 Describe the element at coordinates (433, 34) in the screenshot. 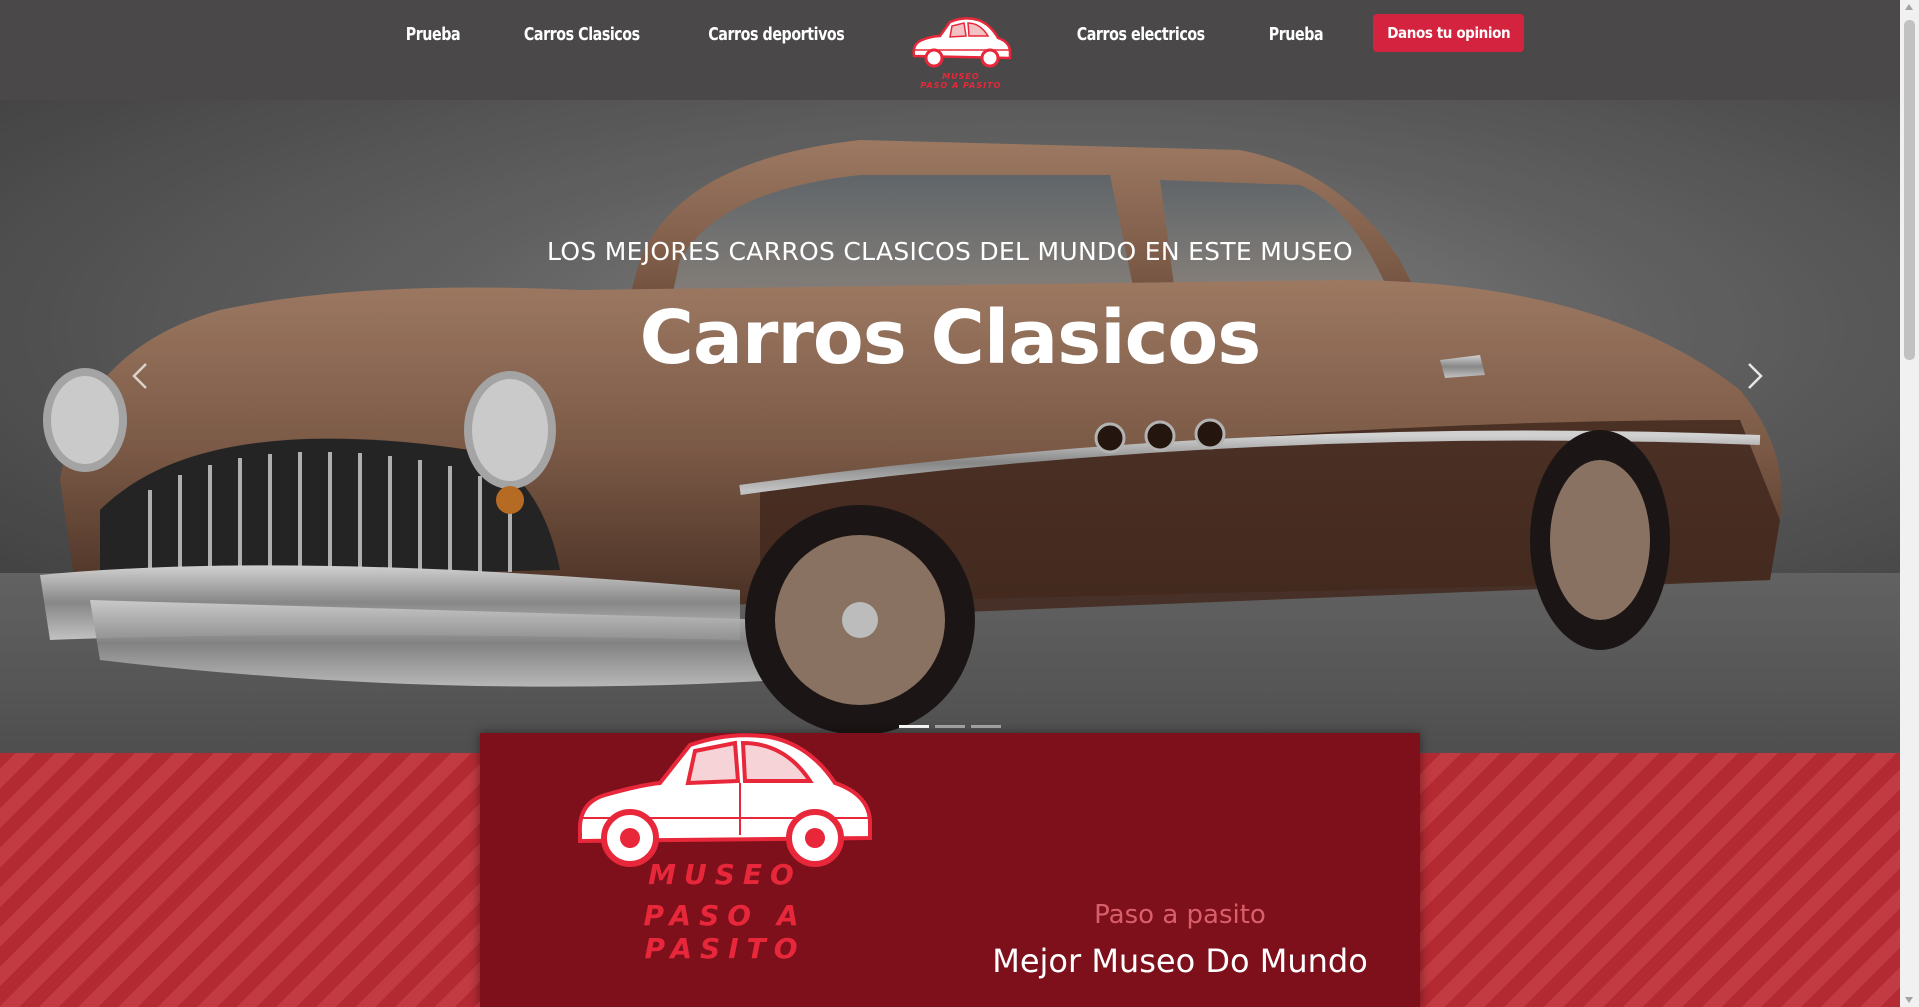

I see `nav-link-prueba: Prueba` at that location.